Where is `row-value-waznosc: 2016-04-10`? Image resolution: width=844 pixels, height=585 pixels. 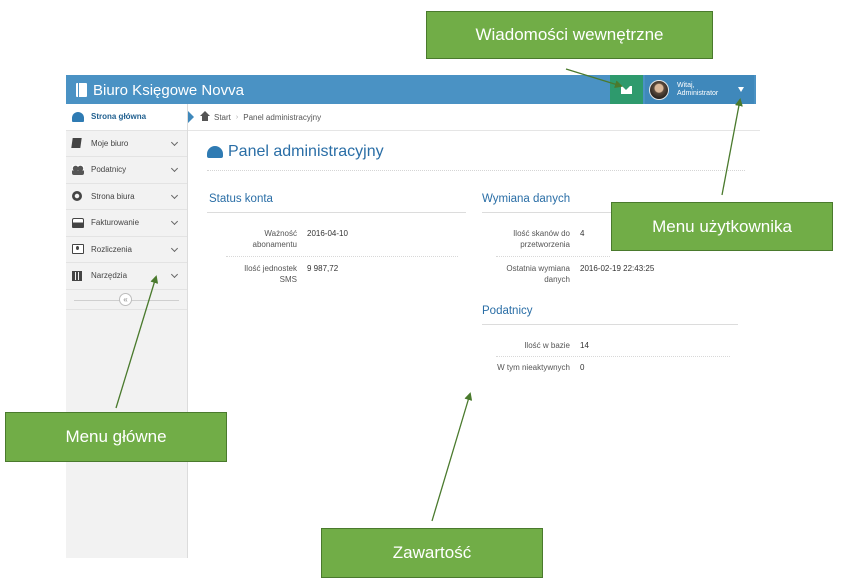 row-value-waznosc: 2016-04-10 is located at coordinates (327, 233).